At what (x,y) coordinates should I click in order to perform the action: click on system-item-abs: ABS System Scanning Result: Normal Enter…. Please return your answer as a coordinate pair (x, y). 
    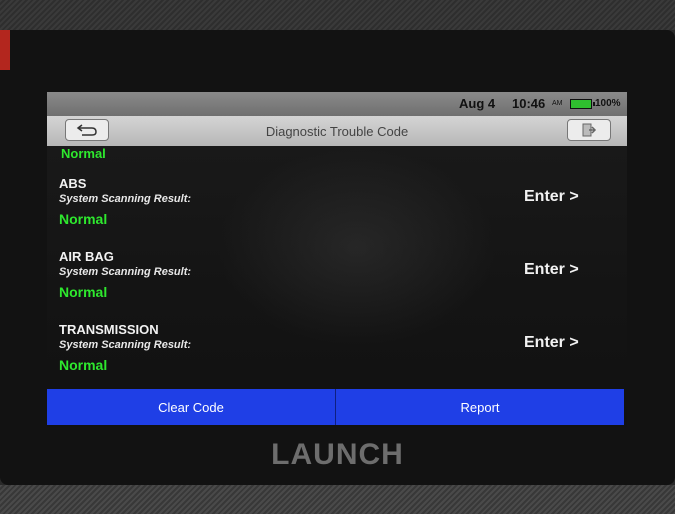
    Looking at the image, I should click on (339, 210).